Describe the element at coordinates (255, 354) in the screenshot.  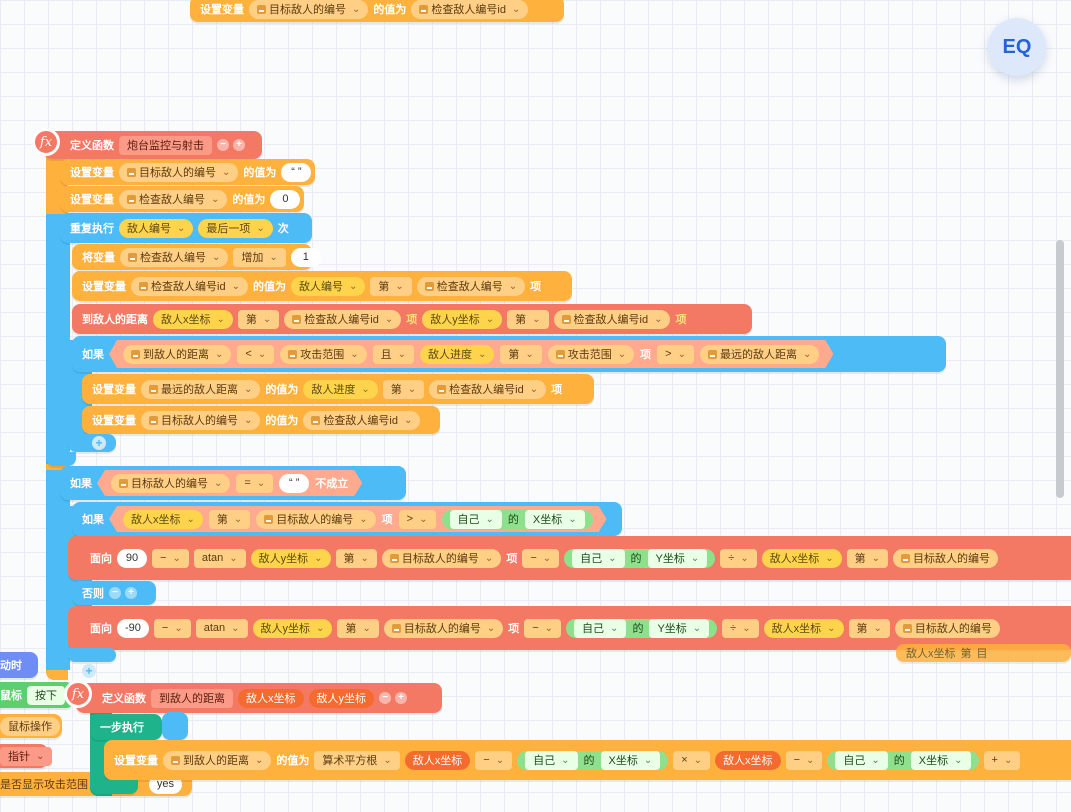
I see `compare-dropdown: <` at that location.